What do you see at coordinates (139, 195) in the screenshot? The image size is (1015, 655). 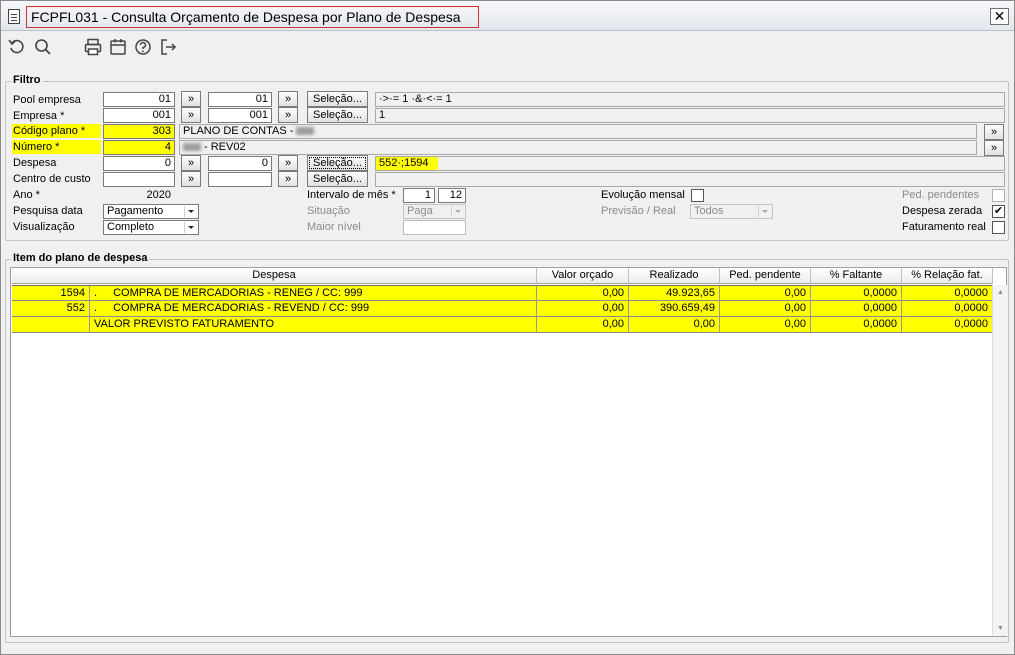 I see `ano-field: 2020` at bounding box center [139, 195].